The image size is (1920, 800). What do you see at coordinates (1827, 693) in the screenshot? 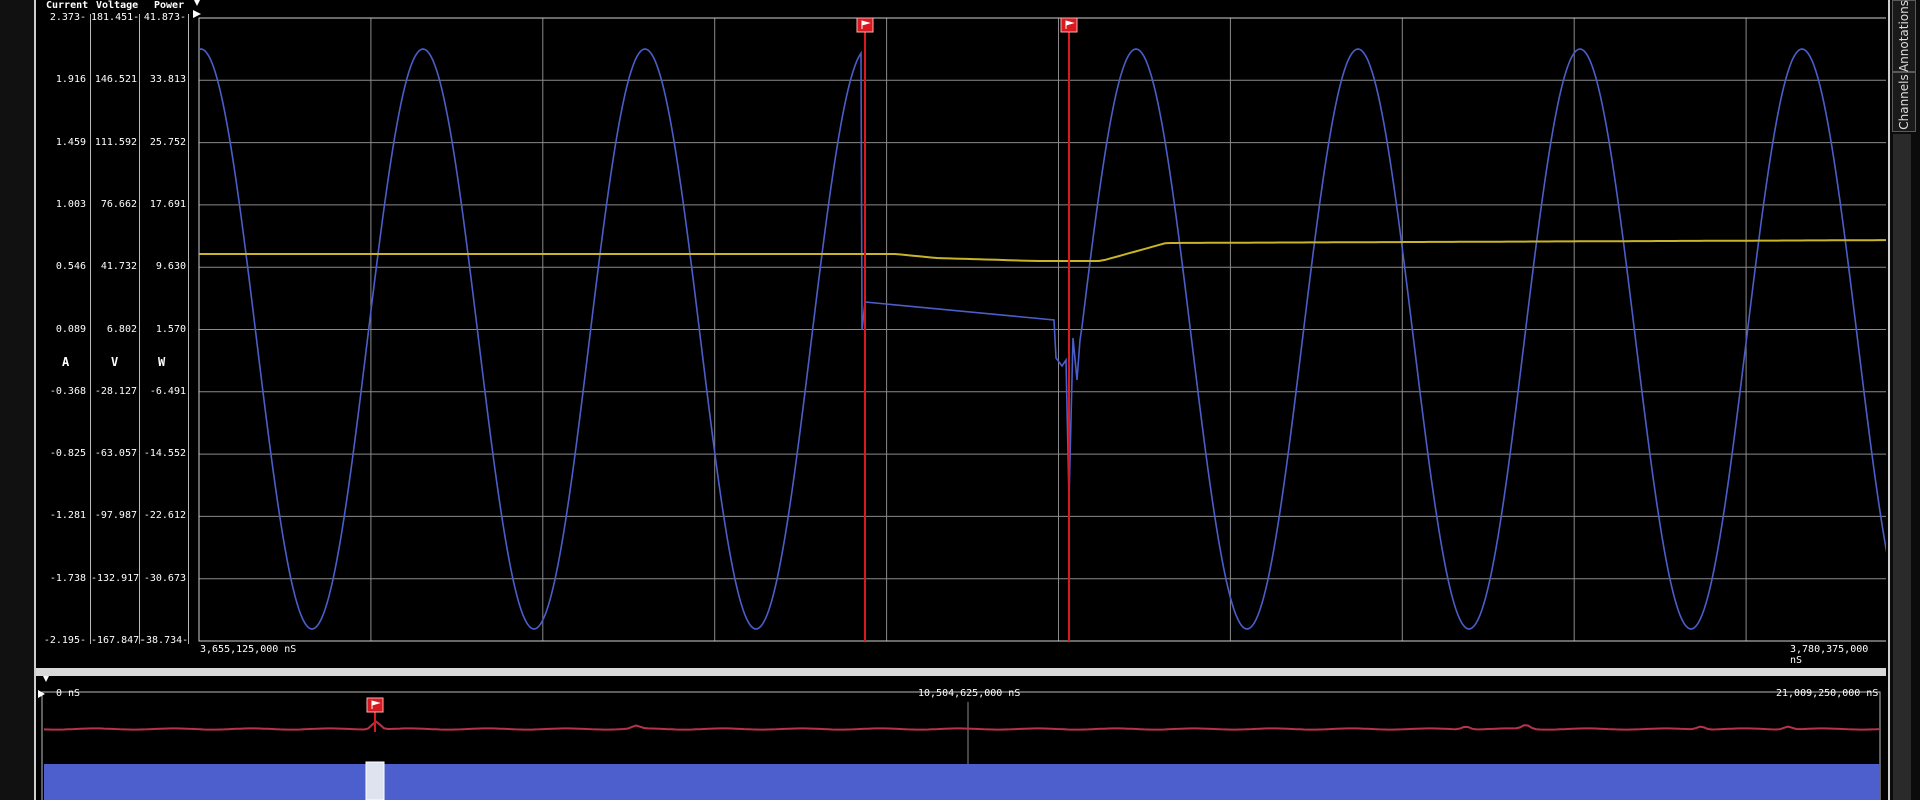
I see `overview-x-end-label: 21,009,250,000 nS` at bounding box center [1827, 693].